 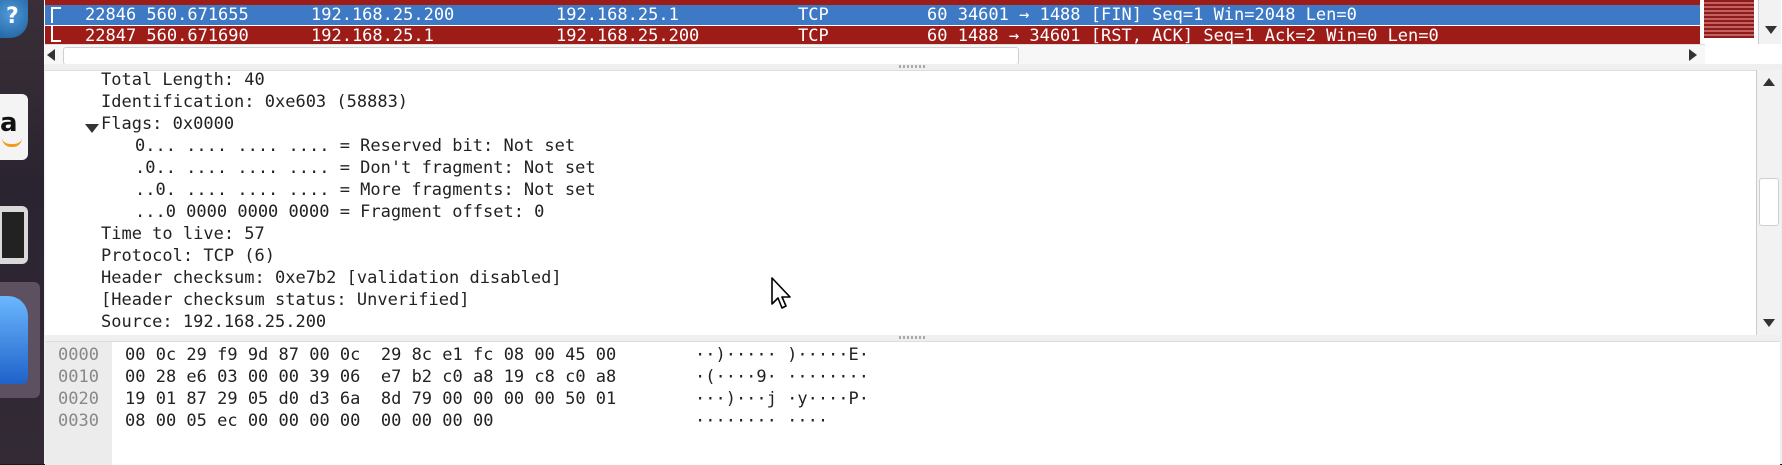 What do you see at coordinates (14, 19) in the screenshot?
I see `help-icon: ?` at bounding box center [14, 19].